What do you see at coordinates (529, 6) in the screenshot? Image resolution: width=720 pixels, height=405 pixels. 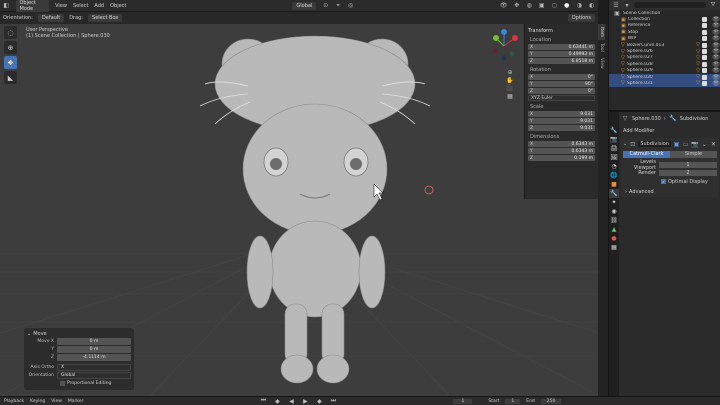 I see `overlay-icon: ◍` at bounding box center [529, 6].